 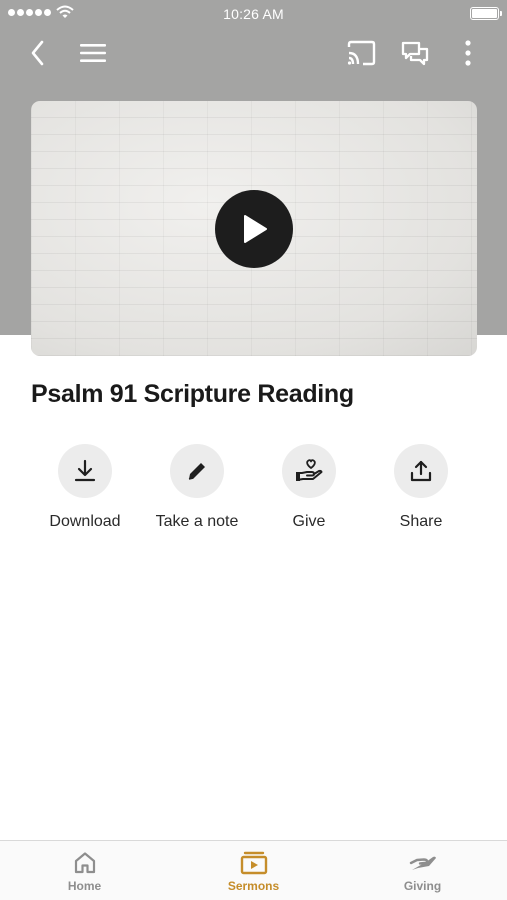 I want to click on download-button, so click(x=85, y=471).